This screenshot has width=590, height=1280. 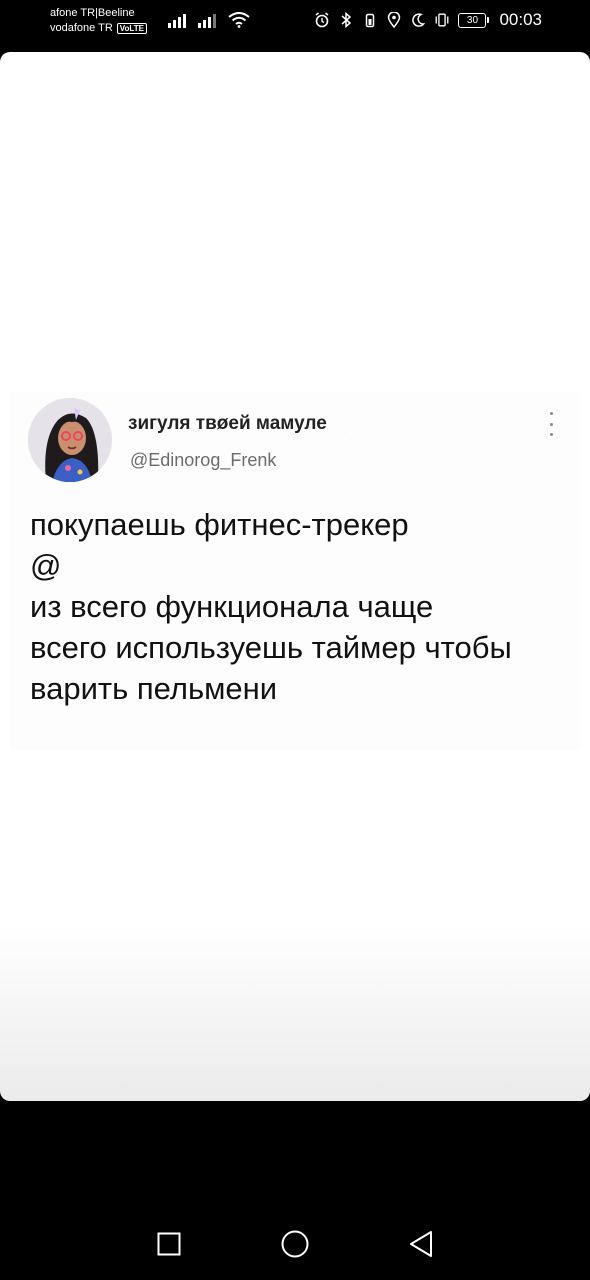 I want to click on tweet-line: всего используешь таймер чтобы, so click(x=271, y=647).